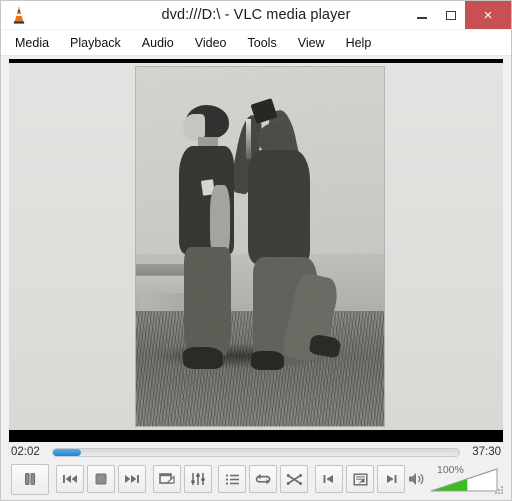  I want to click on menu-item-audio: Audio, so click(163, 43).